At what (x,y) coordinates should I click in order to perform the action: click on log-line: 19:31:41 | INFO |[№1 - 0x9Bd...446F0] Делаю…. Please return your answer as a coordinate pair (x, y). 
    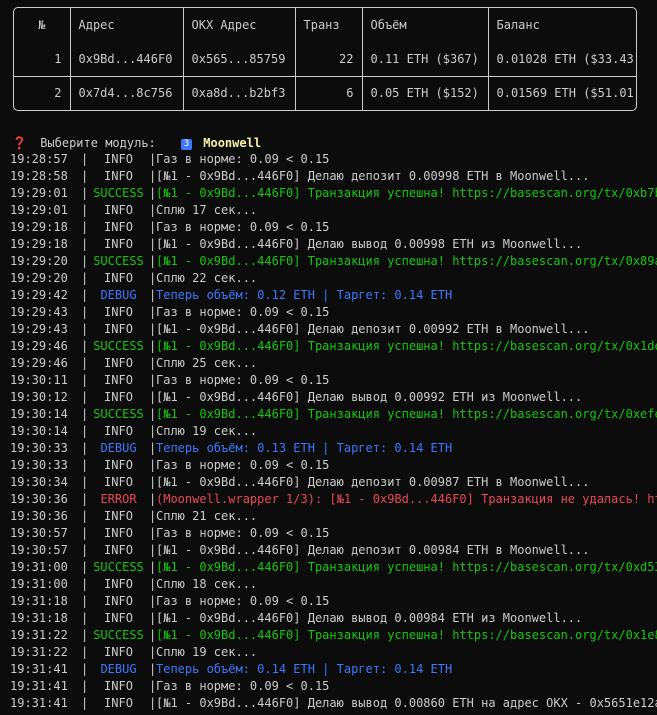
    Looking at the image, I should click on (333, 703).